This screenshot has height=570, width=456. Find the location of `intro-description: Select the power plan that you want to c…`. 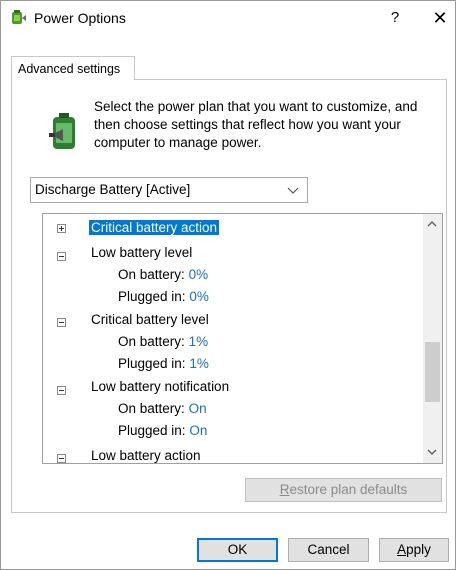

intro-description: Select the power plan that you want to c… is located at coordinates (256, 124).